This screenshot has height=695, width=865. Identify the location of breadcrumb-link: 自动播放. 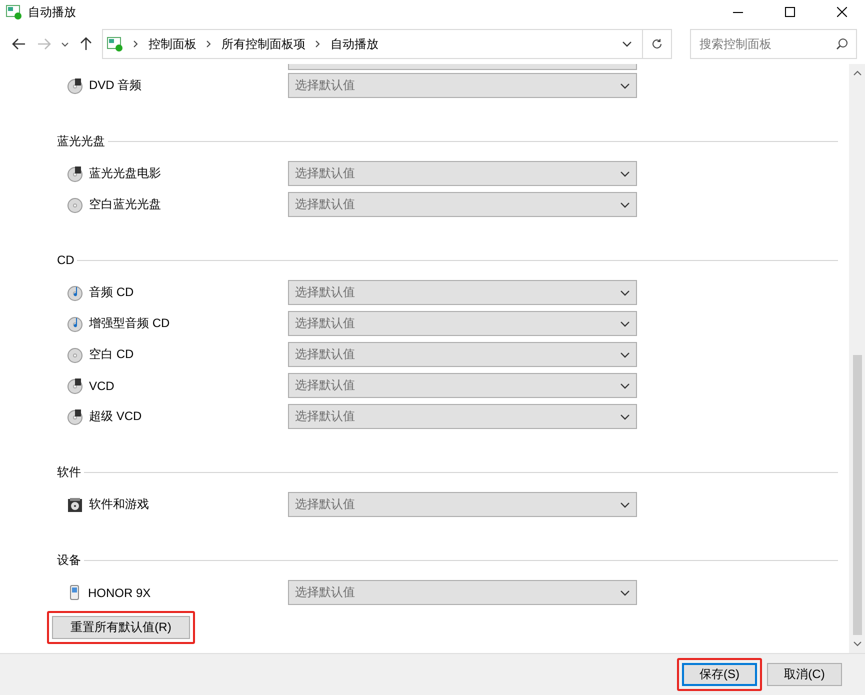
(354, 44).